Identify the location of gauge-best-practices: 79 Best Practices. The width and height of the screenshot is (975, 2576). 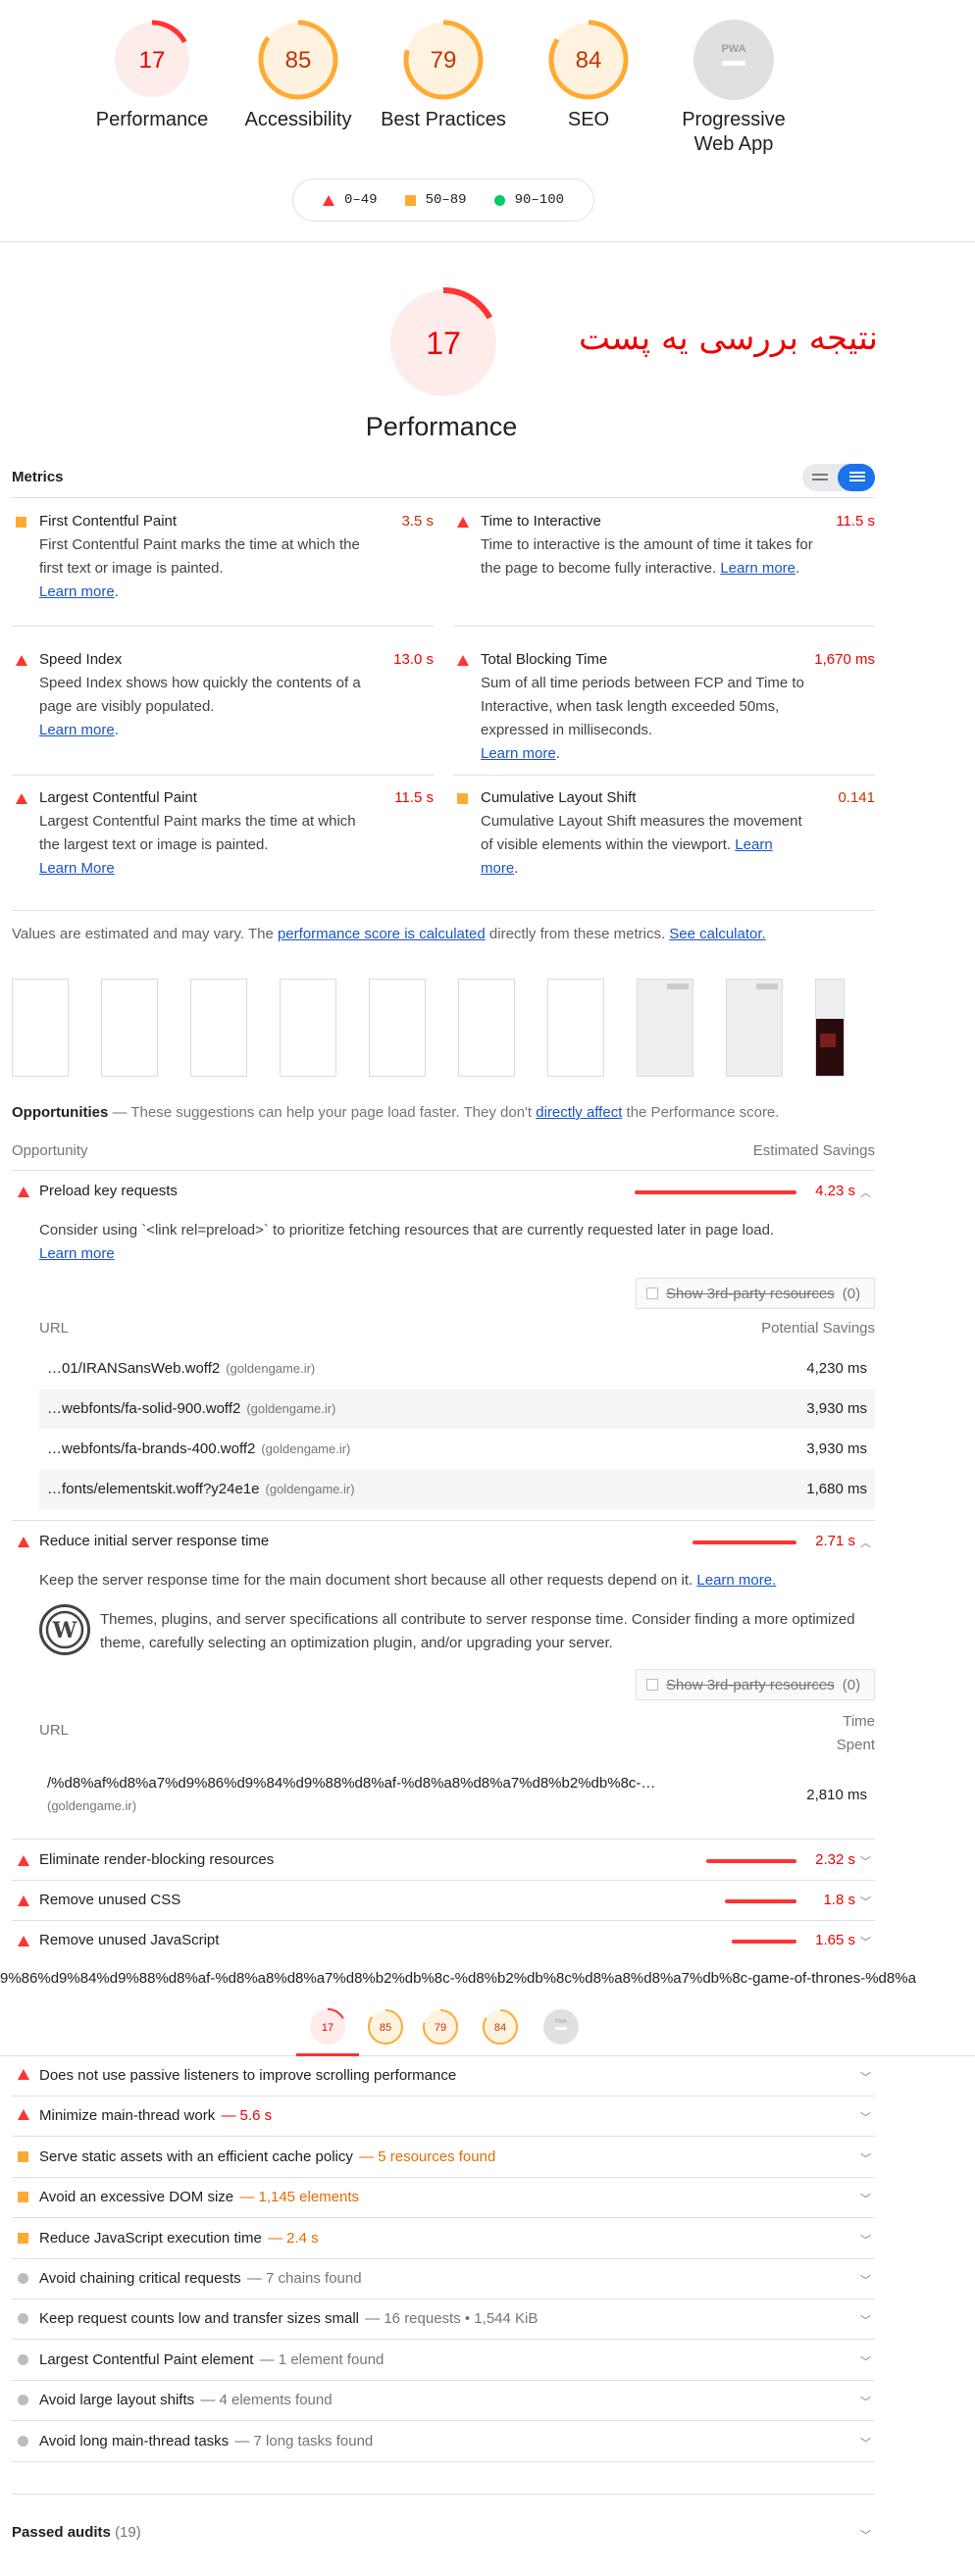
(444, 75).